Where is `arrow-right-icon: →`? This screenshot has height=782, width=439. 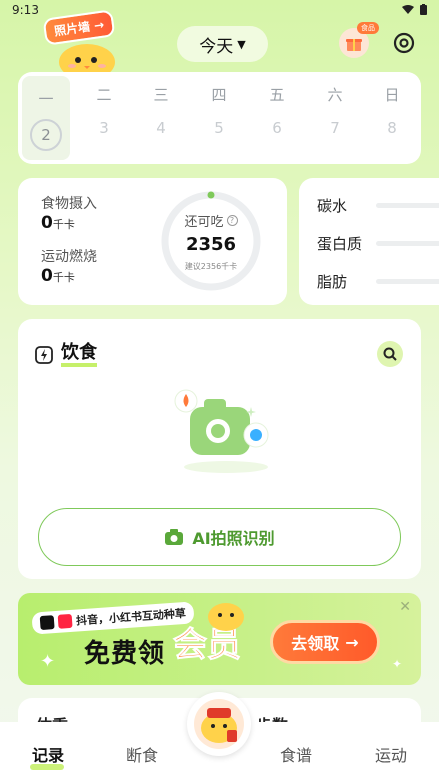 arrow-right-icon: → is located at coordinates (352, 642).